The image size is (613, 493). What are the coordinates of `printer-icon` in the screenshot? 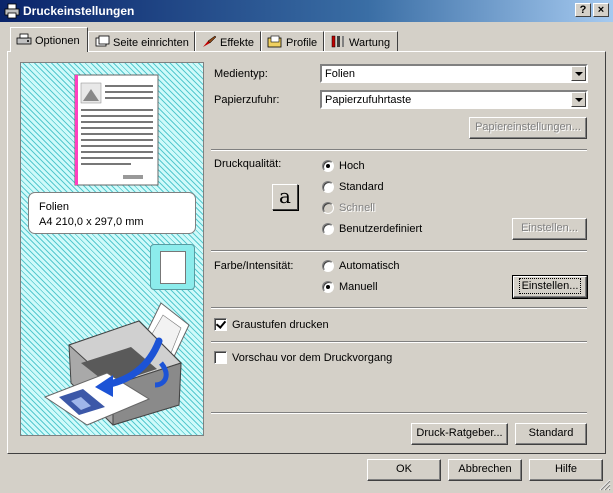 It's located at (12, 11).